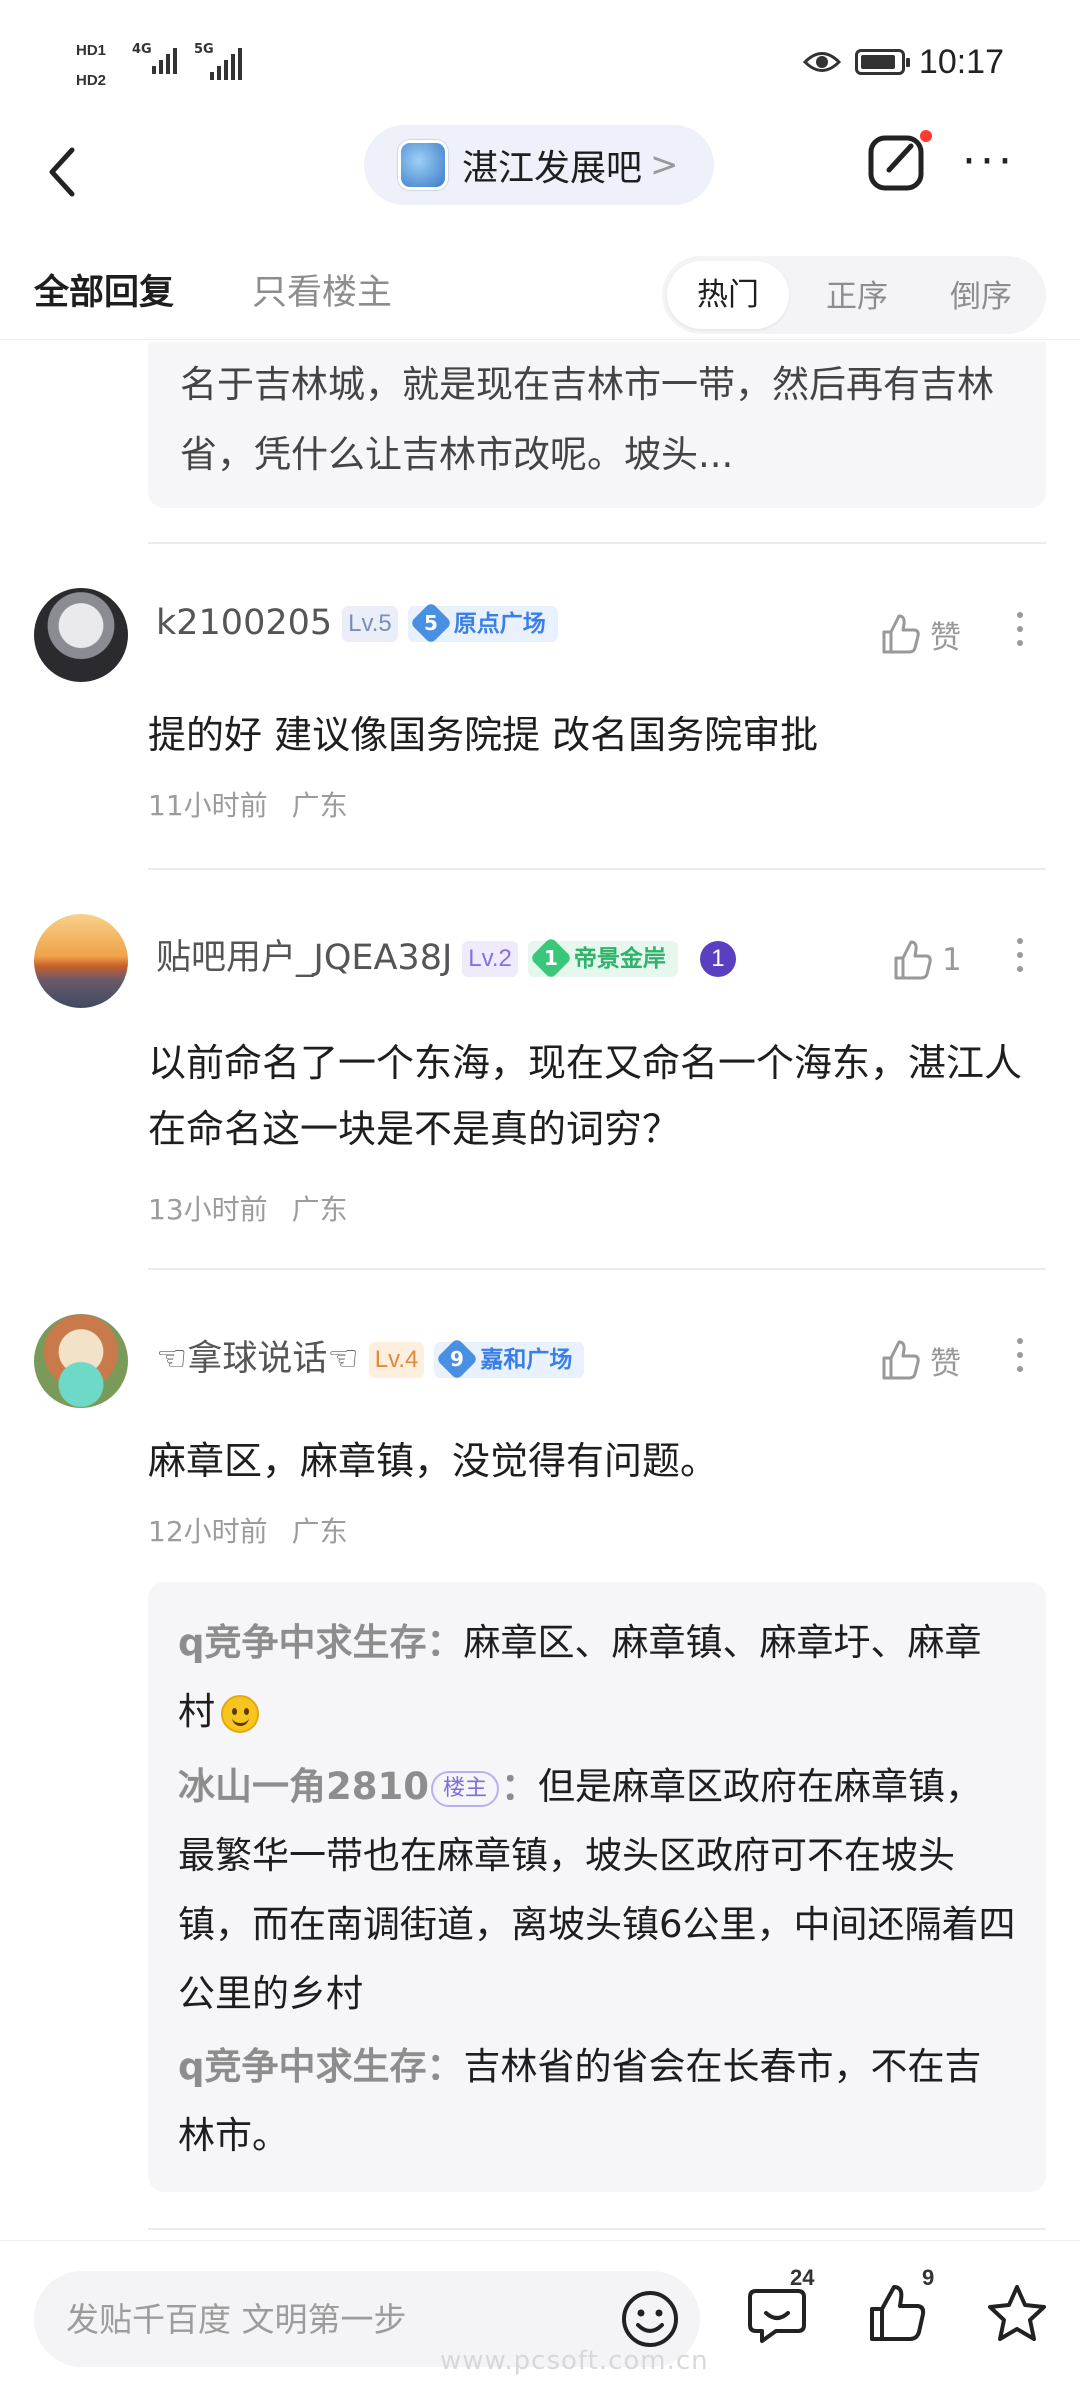 This screenshot has width=1080, height=2388. I want to click on username-row: k2100205 Lv.5 5 原点广场, so click(357, 622).